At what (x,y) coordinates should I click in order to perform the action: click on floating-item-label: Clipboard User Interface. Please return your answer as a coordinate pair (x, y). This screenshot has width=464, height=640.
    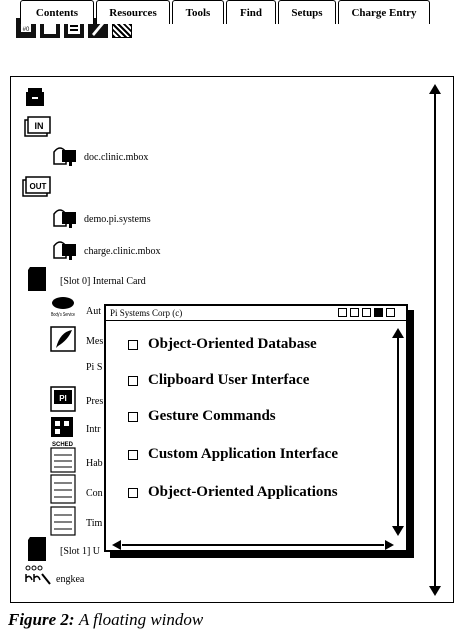
    Looking at the image, I should click on (229, 380).